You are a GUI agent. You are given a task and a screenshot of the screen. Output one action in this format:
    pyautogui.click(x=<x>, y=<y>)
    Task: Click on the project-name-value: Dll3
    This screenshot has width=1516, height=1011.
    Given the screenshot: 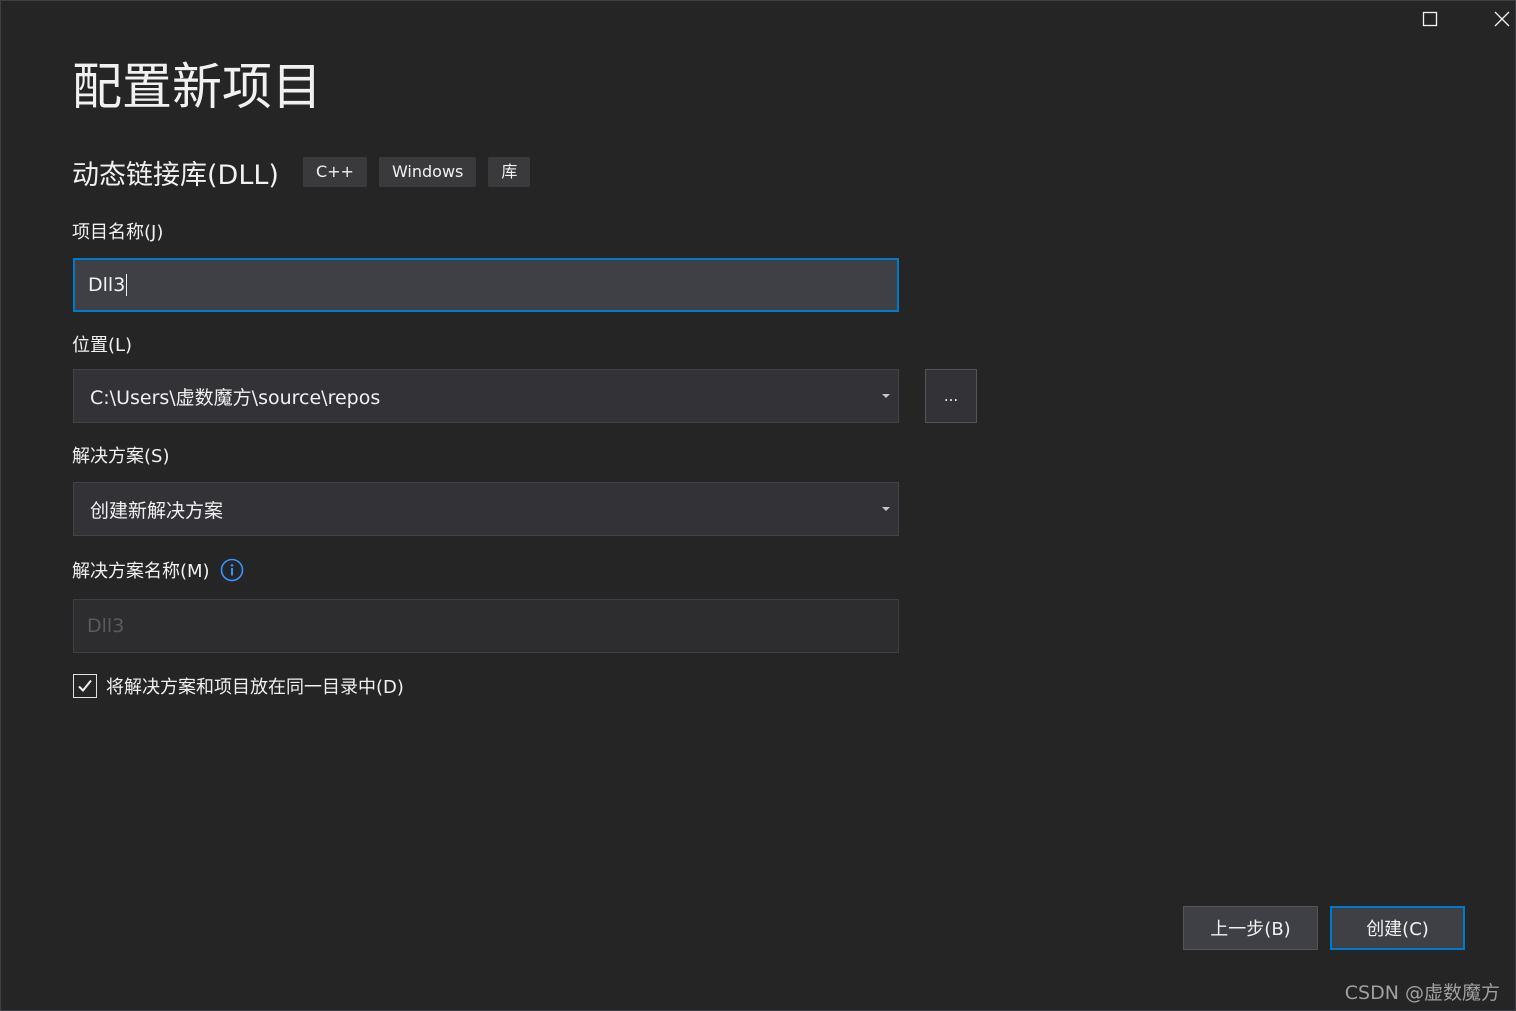 What is the action you would take?
    pyautogui.click(x=107, y=285)
    